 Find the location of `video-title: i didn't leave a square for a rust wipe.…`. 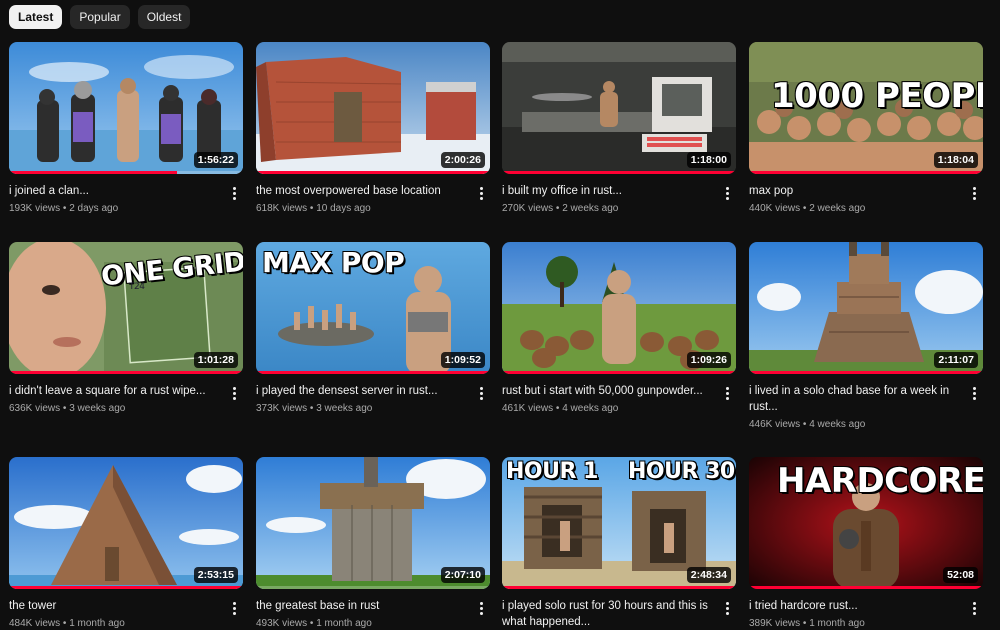

video-title: i didn't leave a square for a rust wipe.… is located at coordinates (115, 391).